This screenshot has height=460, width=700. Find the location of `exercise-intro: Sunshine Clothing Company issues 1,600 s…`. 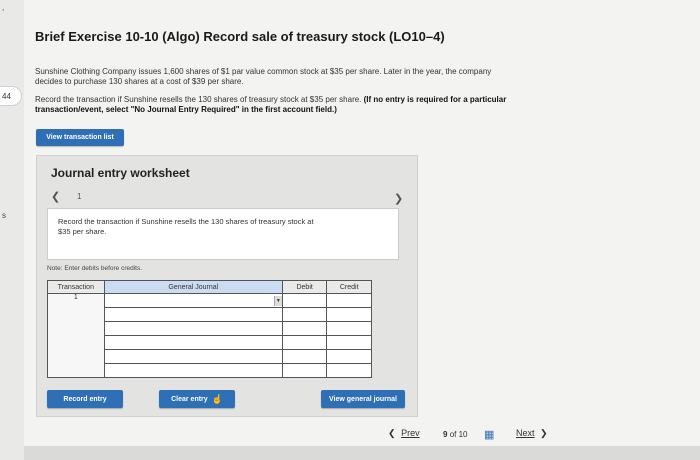

exercise-intro: Sunshine Clothing Company issues 1,600 s… is located at coordinates (263, 77).